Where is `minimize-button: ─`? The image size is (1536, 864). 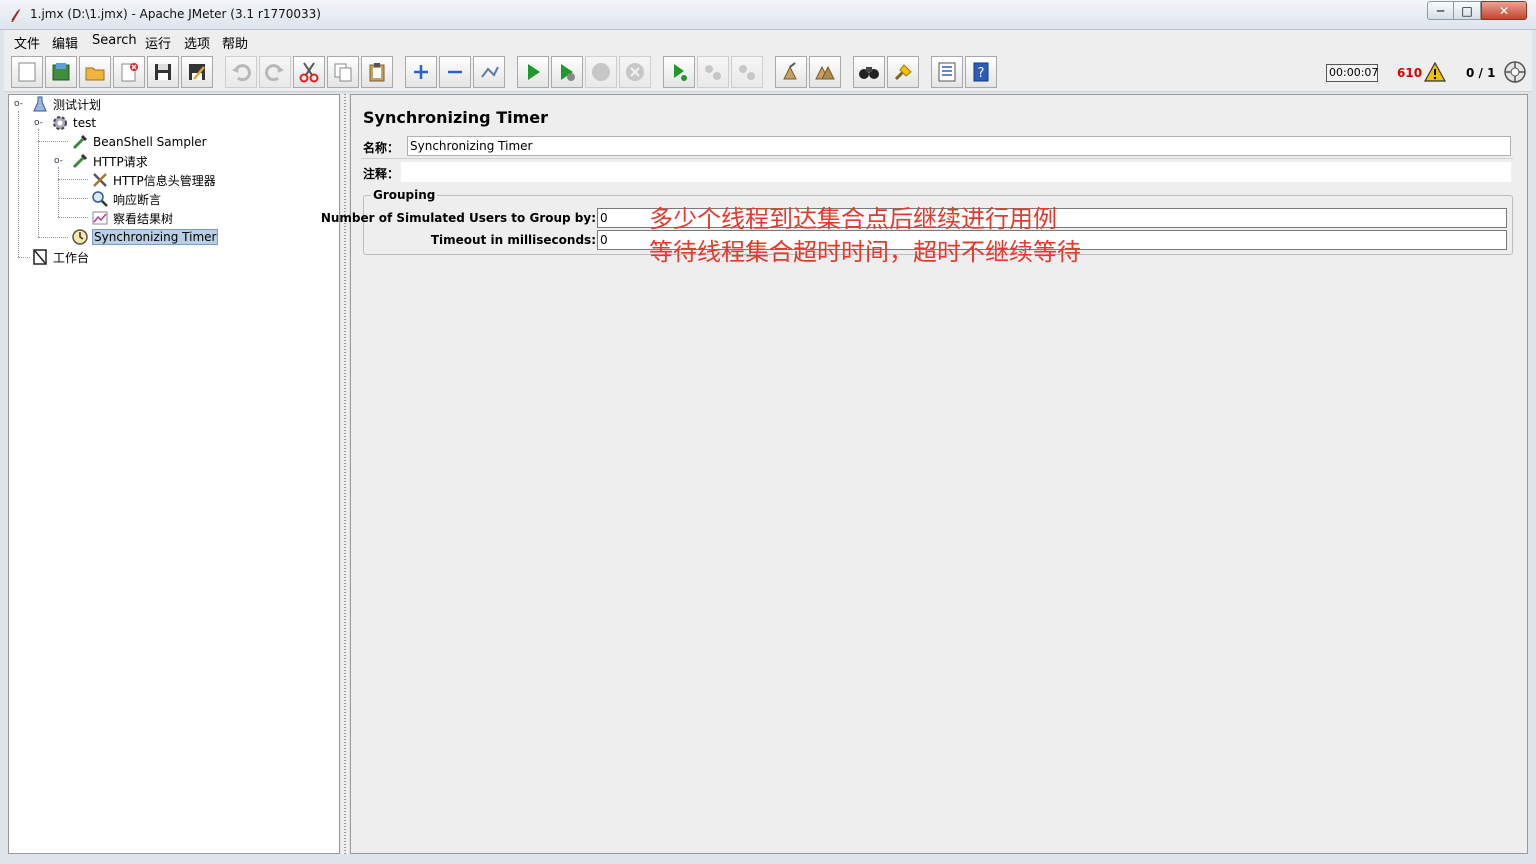 minimize-button: ─ is located at coordinates (1440, 10).